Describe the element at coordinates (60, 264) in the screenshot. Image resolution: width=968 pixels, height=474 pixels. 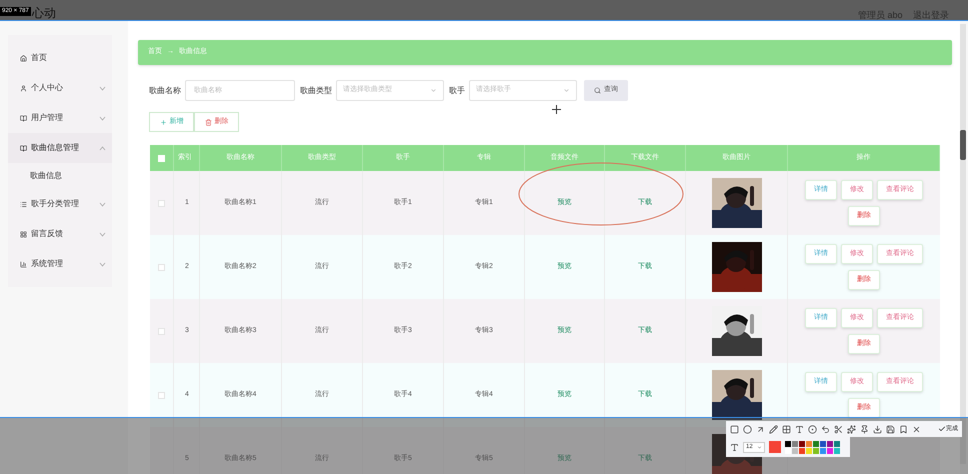
I see `sidebar-item: 系统管理` at that location.